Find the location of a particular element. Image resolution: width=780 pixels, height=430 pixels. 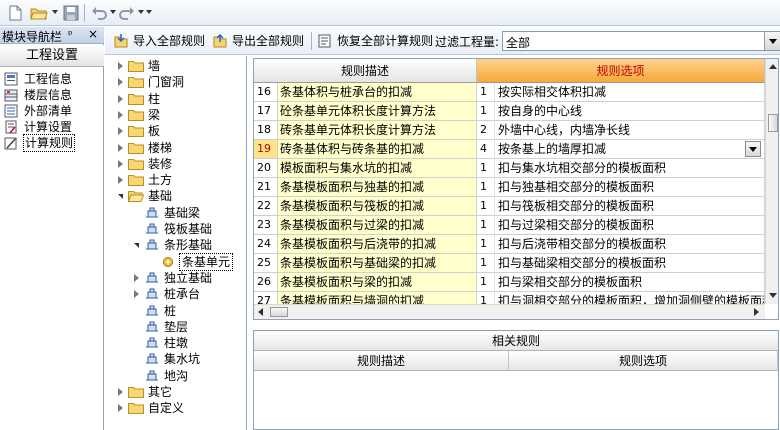

rule-desc-cell: 条基体积与桩承台的扣减 is located at coordinates (377, 92).